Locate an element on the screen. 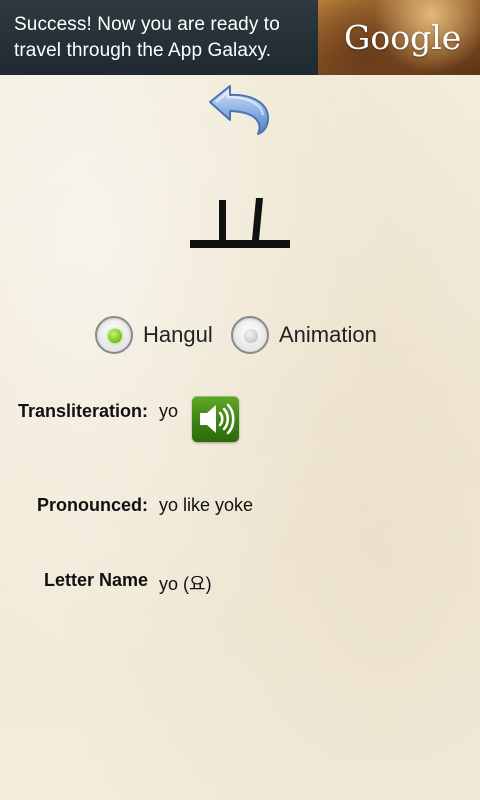 The height and width of the screenshot is (800, 480). letter-name-label: Letter Name is located at coordinates (95, 580).